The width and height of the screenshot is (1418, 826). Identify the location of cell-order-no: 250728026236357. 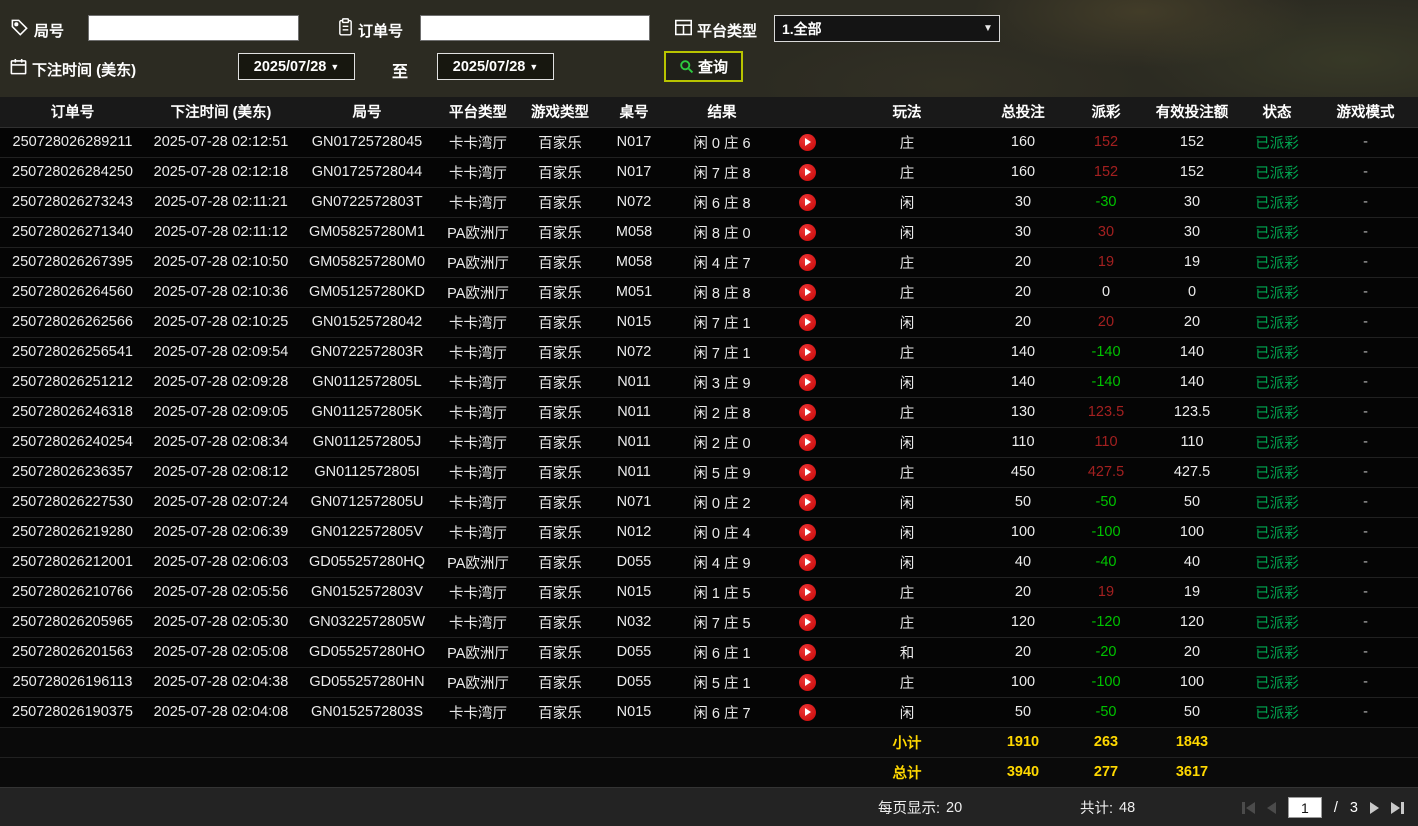
(72, 472).